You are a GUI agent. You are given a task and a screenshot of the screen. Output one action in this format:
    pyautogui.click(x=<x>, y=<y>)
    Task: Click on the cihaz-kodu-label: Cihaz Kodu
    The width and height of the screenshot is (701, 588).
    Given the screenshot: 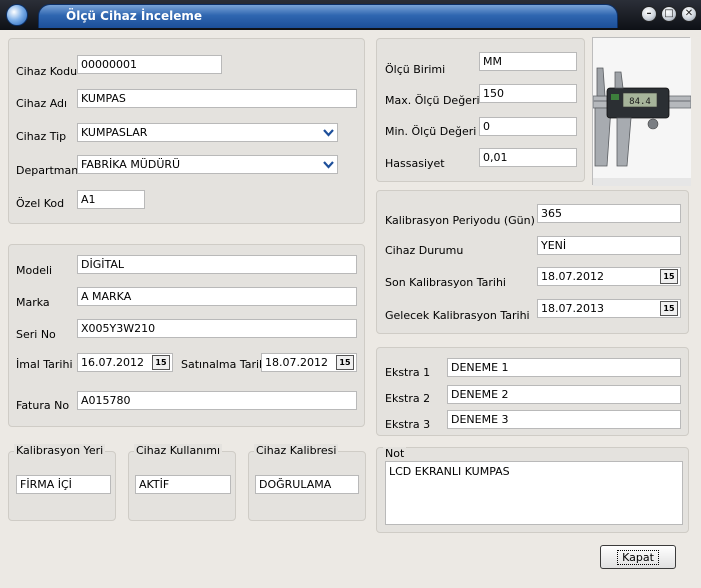 What is the action you would take?
    pyautogui.click(x=47, y=71)
    